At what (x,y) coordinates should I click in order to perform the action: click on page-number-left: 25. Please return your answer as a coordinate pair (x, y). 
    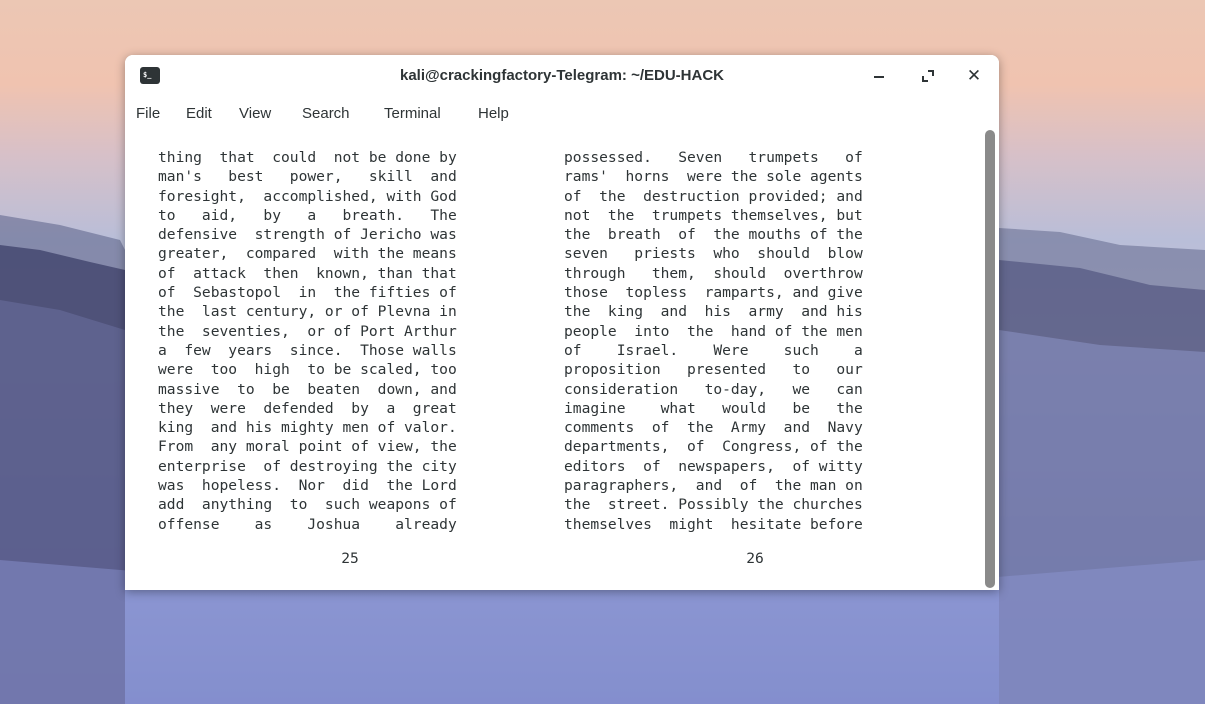
    Looking at the image, I should click on (350, 558).